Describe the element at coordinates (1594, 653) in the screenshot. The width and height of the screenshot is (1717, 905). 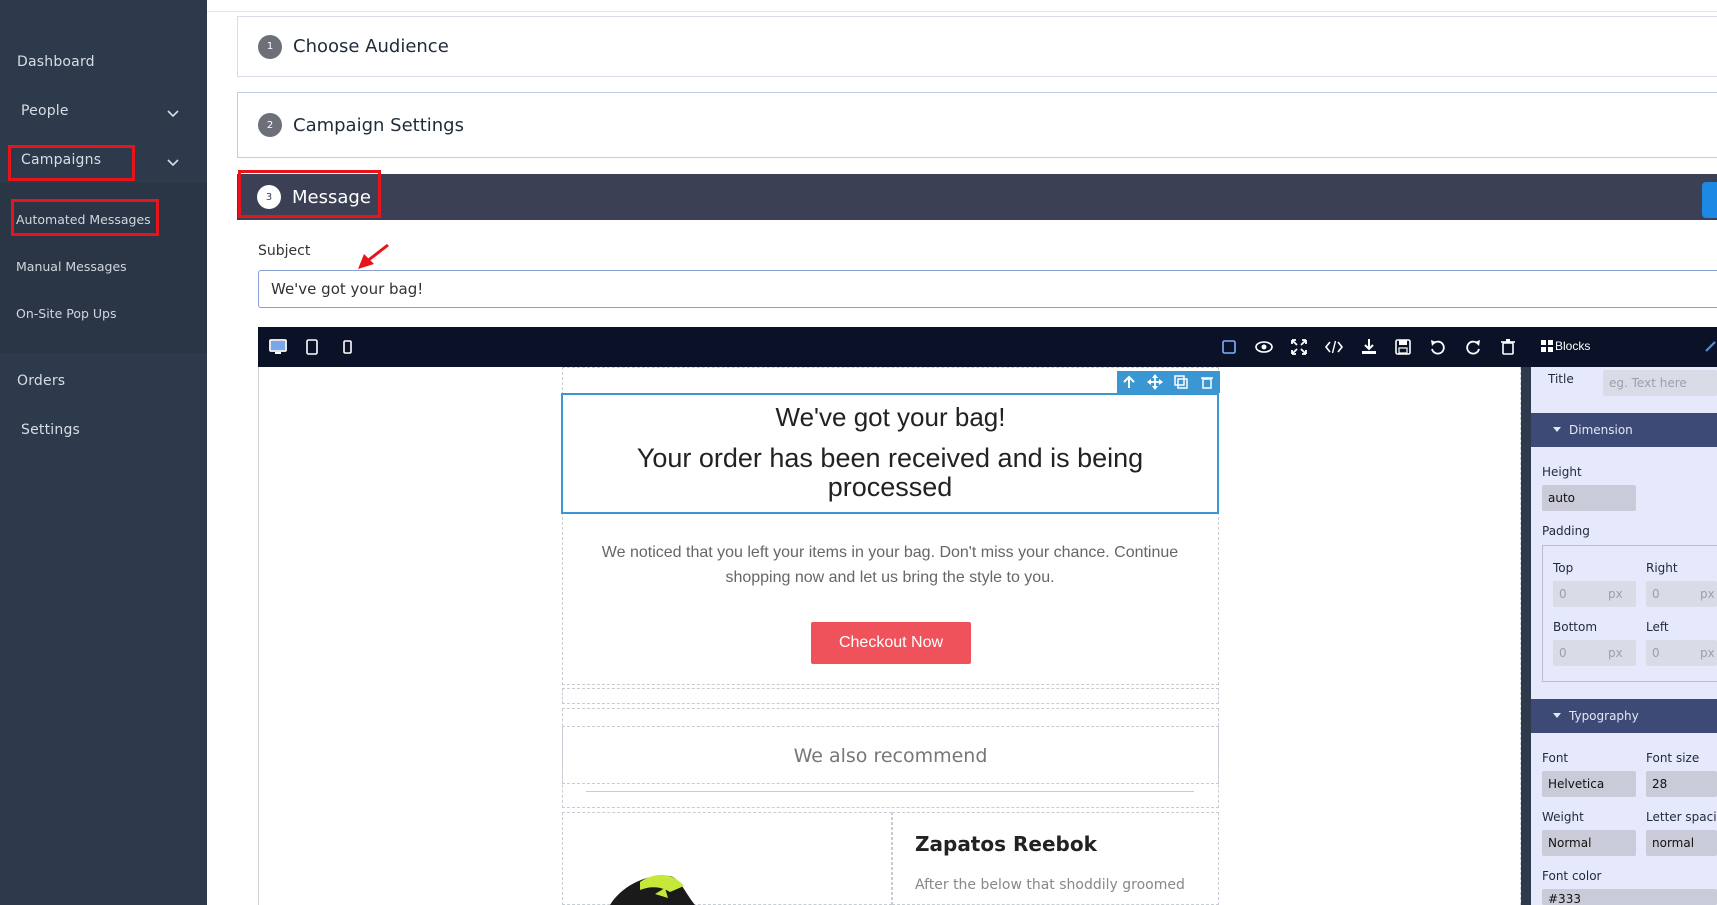
I see `padding-bottom-input: 0` at that location.